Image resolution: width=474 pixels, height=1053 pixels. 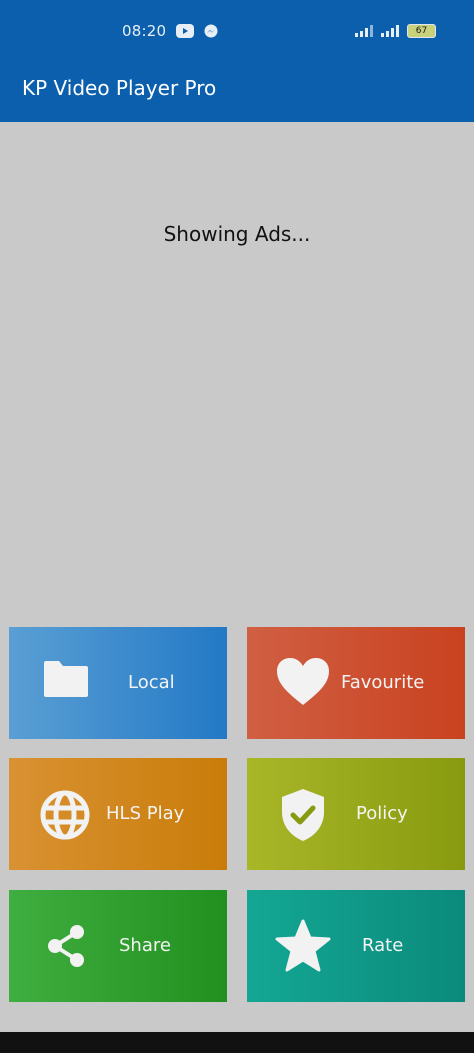 I want to click on share-button: Share, so click(x=118, y=946).